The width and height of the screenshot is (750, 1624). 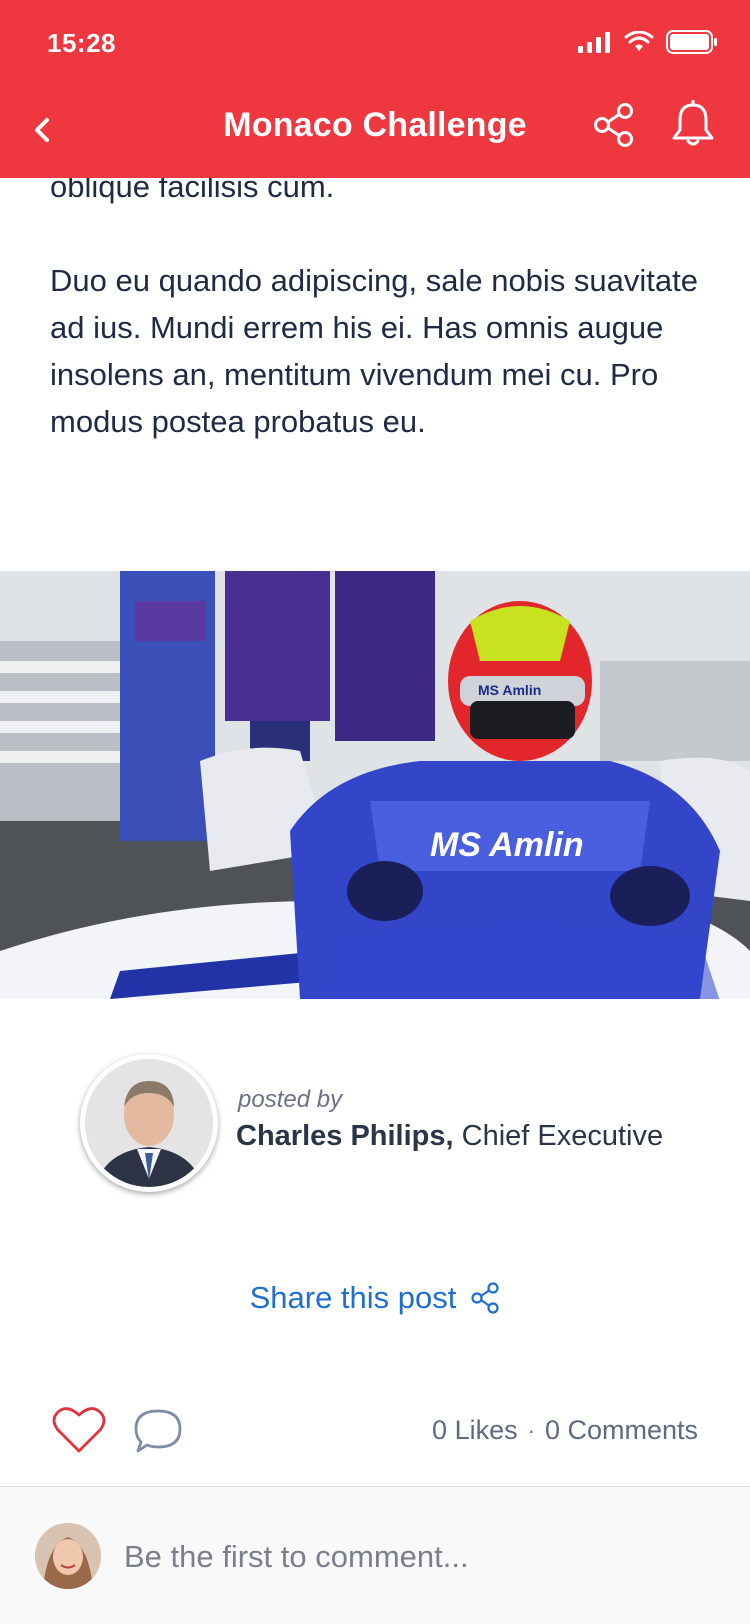 I want to click on current-user-avatar, so click(x=68, y=1556).